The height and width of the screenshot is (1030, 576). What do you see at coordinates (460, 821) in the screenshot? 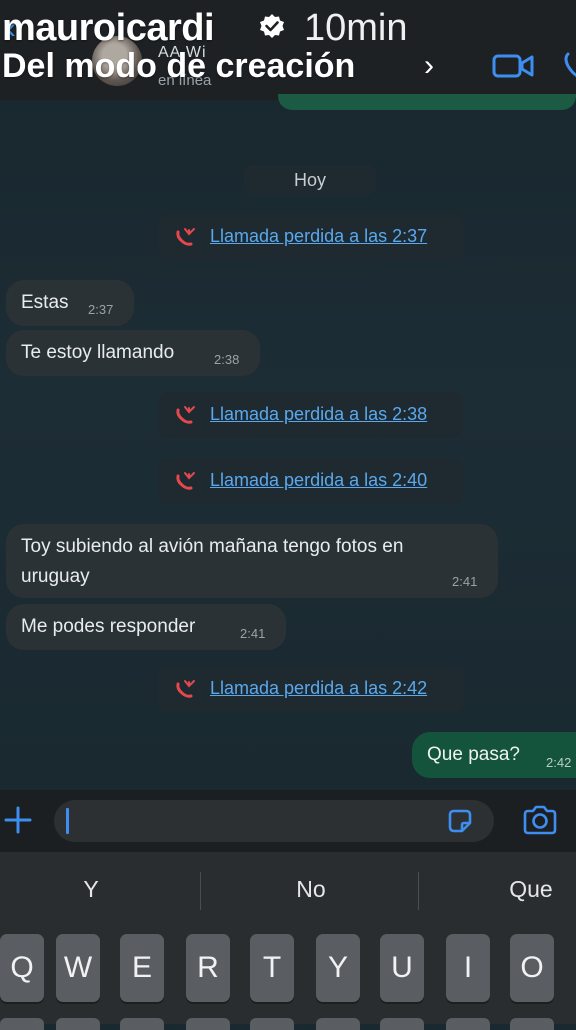
I see `sticker-icon` at bounding box center [460, 821].